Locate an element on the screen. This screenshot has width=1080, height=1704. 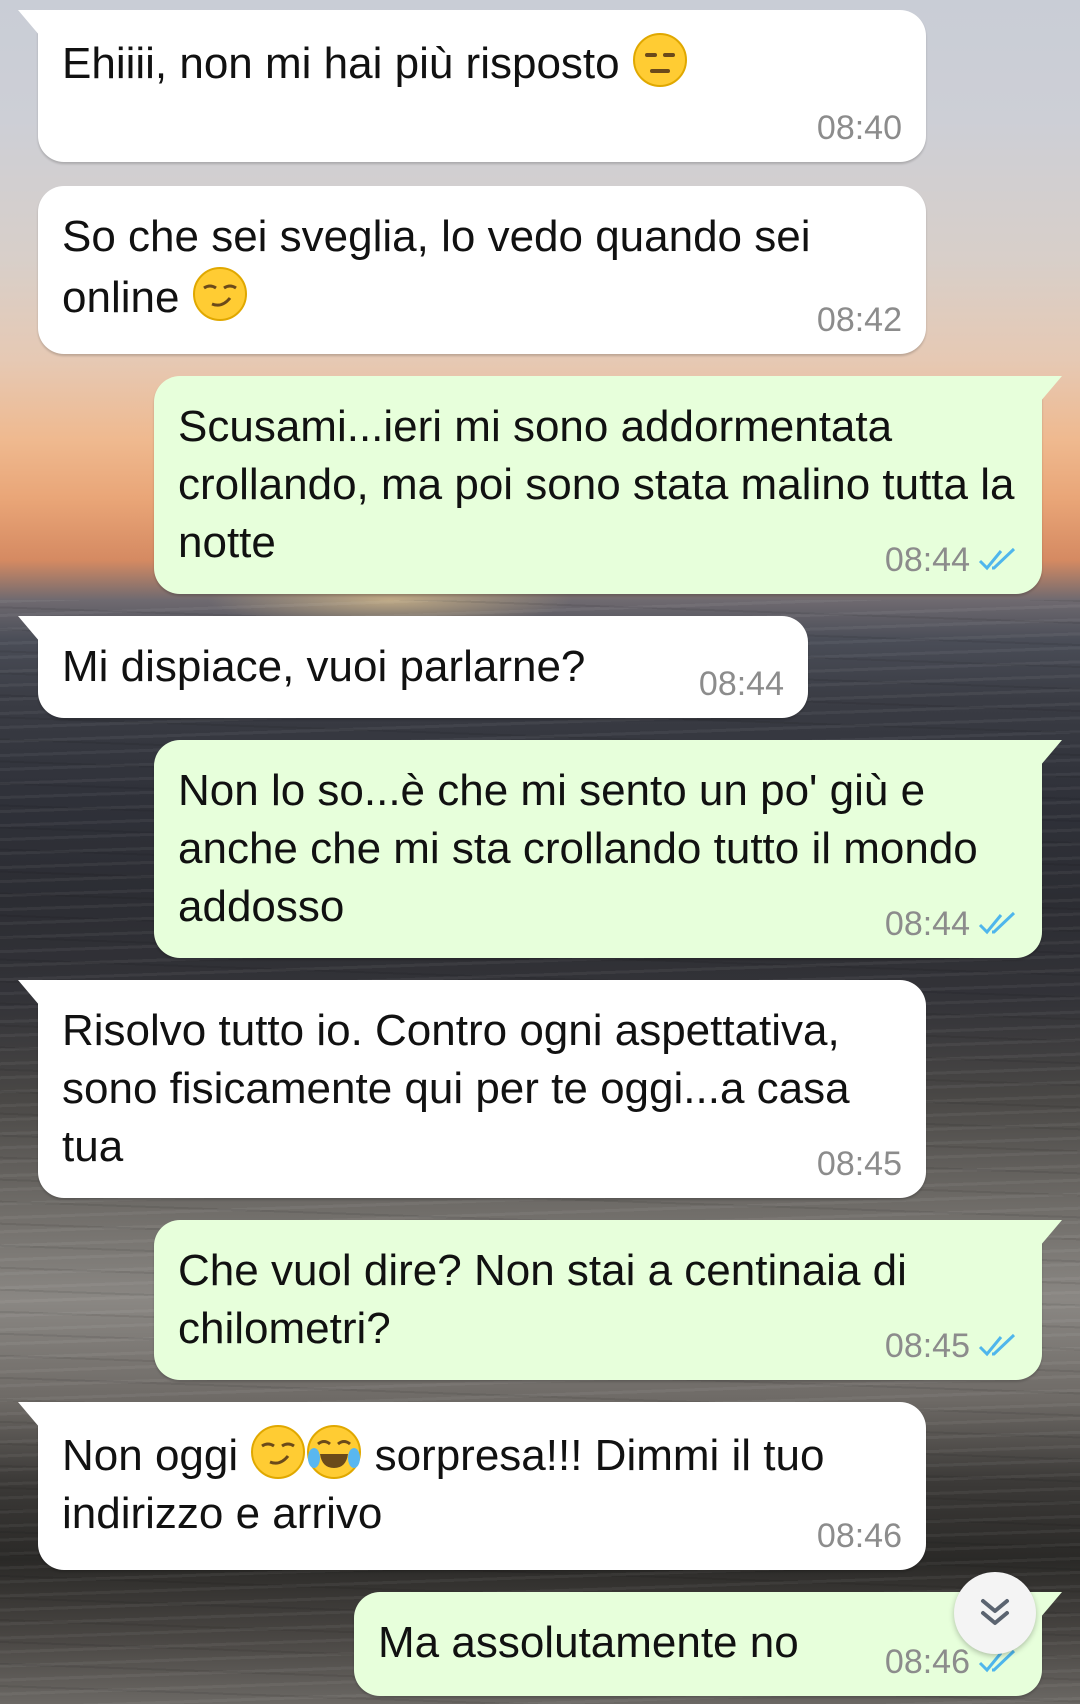
message-time: 08:42 is located at coordinates (859, 320).